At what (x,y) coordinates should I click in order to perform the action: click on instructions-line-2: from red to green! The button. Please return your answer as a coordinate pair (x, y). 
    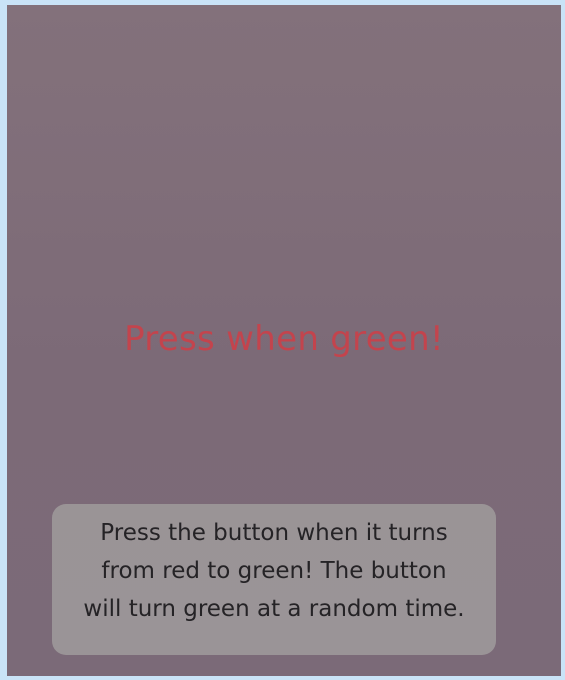
    Looking at the image, I should click on (274, 571).